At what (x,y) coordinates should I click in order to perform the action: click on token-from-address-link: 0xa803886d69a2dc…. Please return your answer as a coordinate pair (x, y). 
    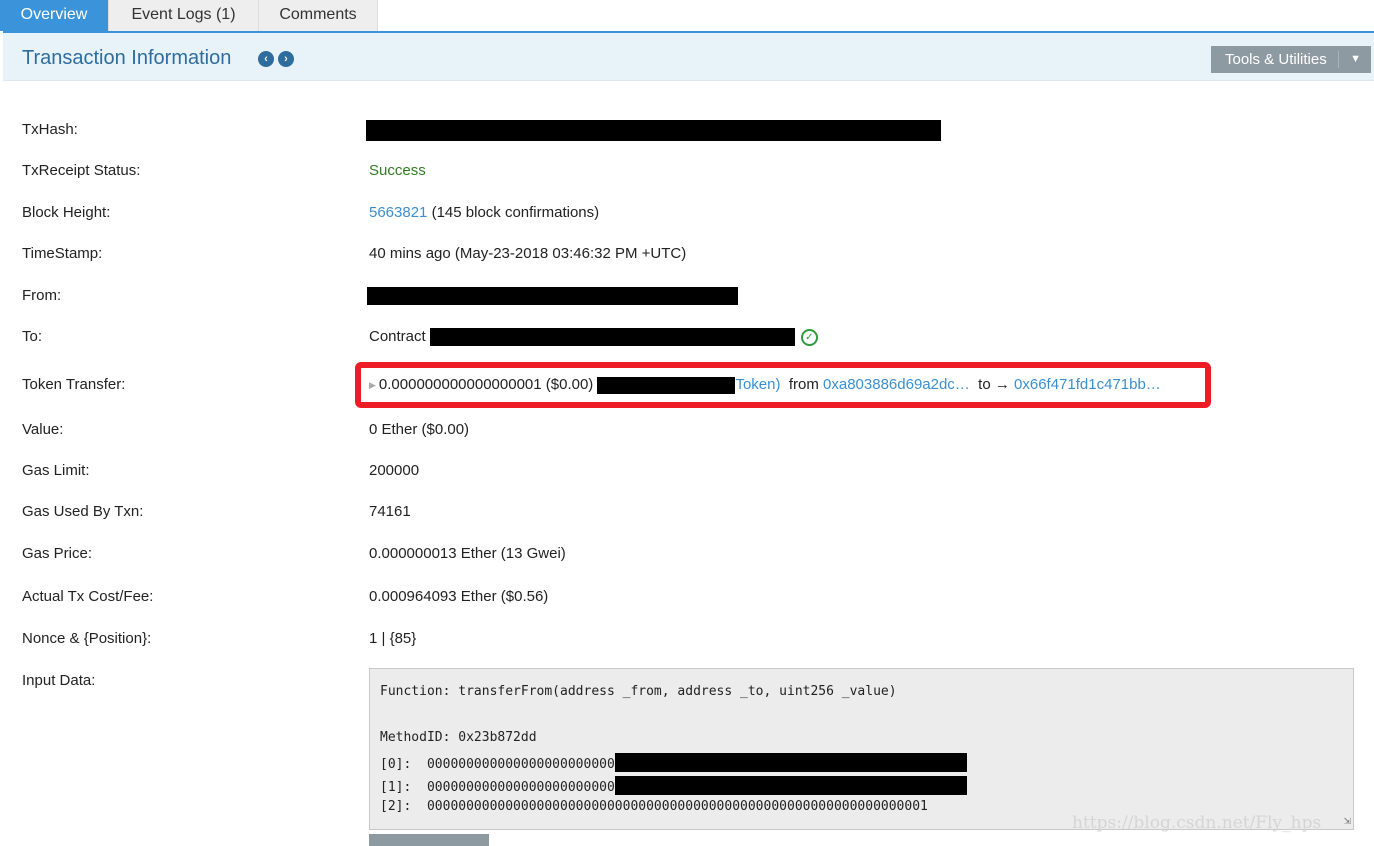
    Looking at the image, I should click on (896, 384).